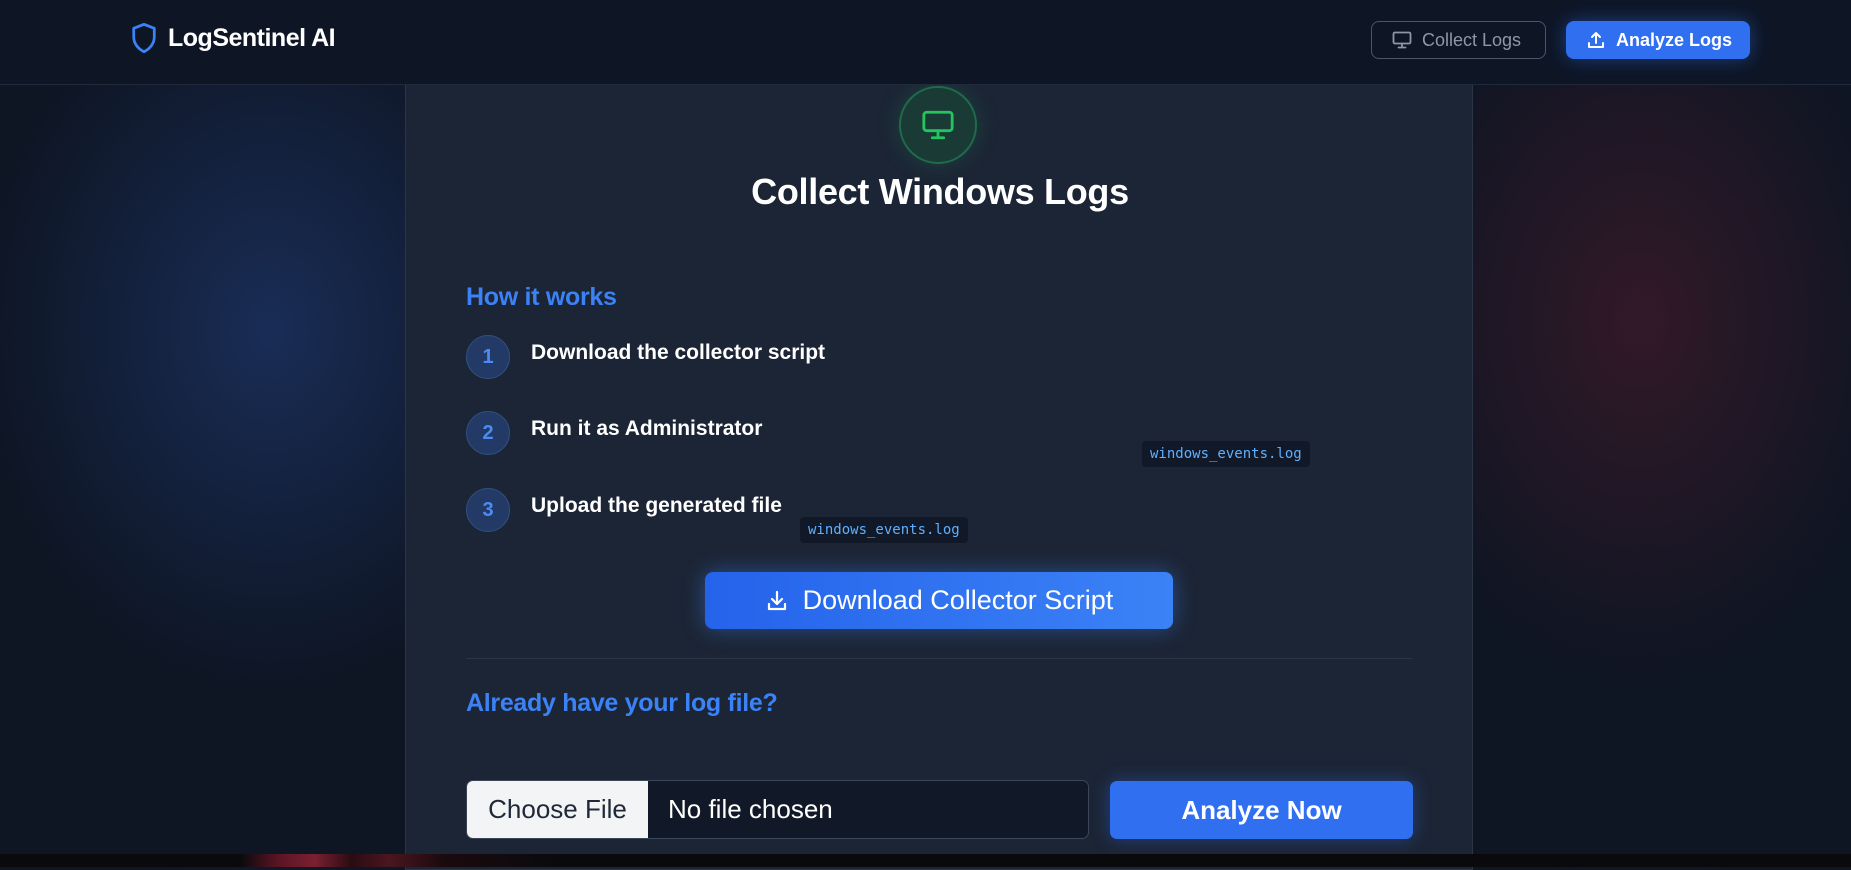 The width and height of the screenshot is (1851, 870). I want to click on step-text: Run it as Administrator, so click(647, 428).